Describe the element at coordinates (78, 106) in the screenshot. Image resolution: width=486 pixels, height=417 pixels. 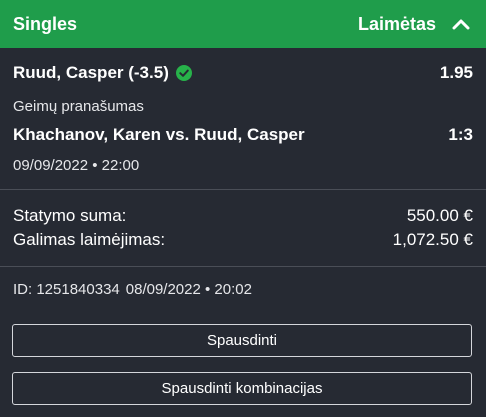
I see `market-name: Geimų pranašumas` at that location.